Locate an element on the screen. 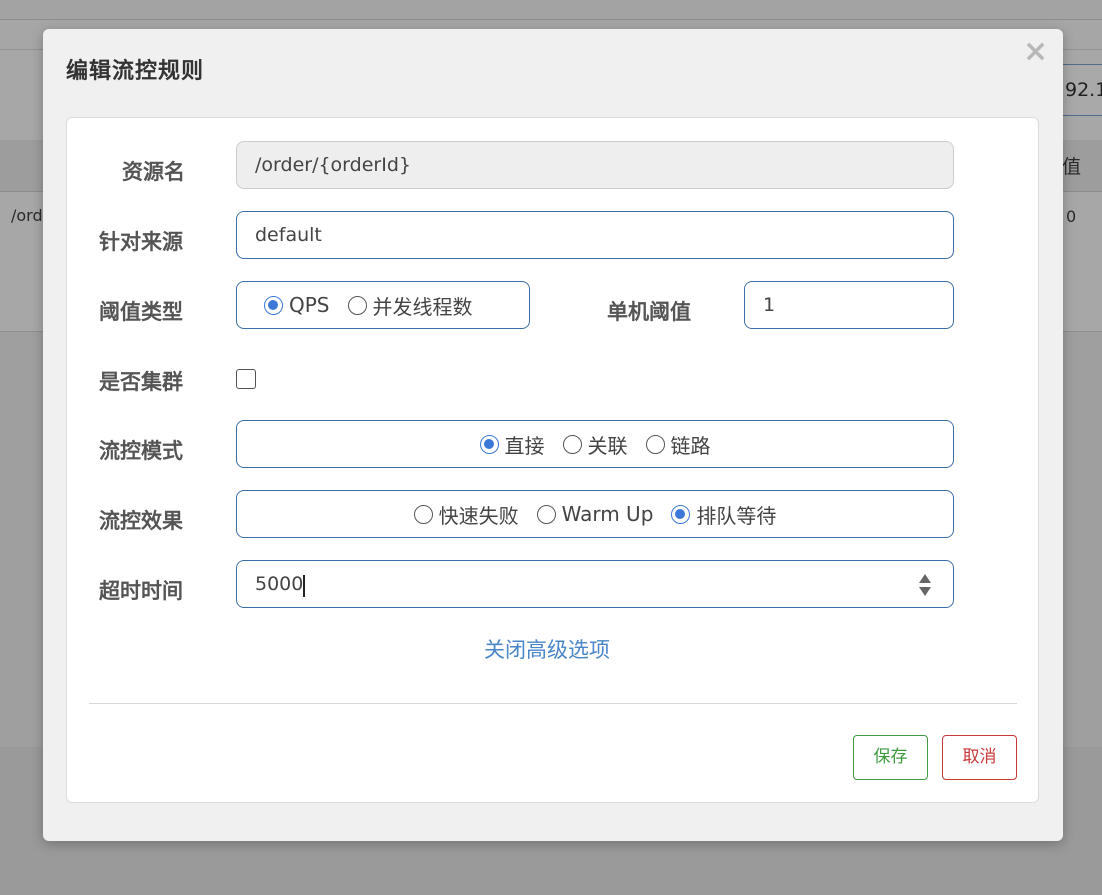  radio-concurrent-threads: 并发线程数 is located at coordinates (410, 305).